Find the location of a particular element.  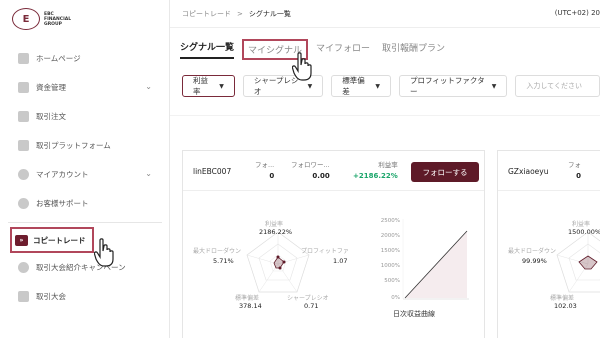

logo-line3: GROUP is located at coordinates (53, 24).